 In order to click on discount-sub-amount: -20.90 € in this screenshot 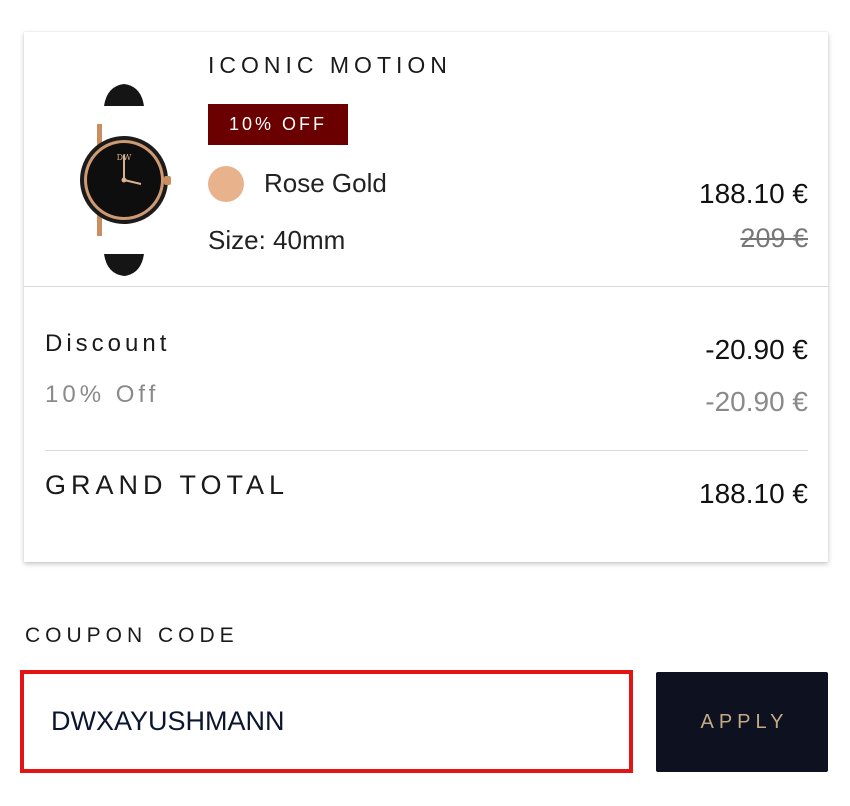, I will do `click(756, 401)`.